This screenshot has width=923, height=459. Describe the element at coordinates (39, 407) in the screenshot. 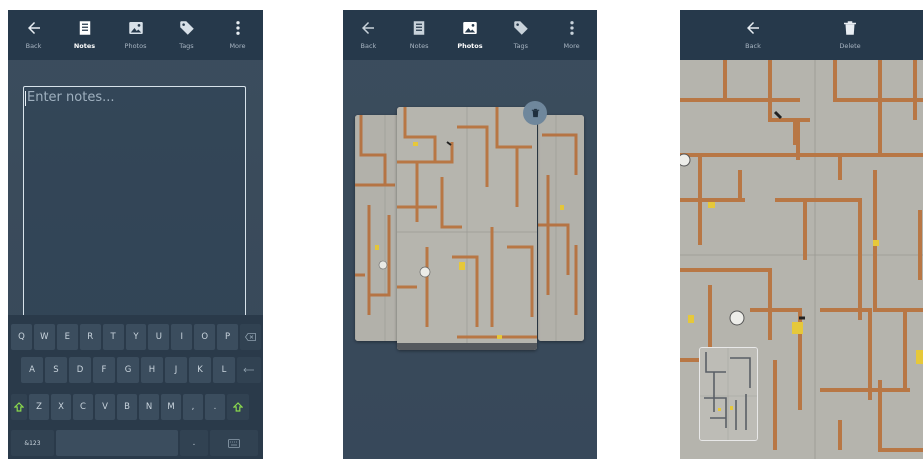

I see `key-z: Z` at that location.